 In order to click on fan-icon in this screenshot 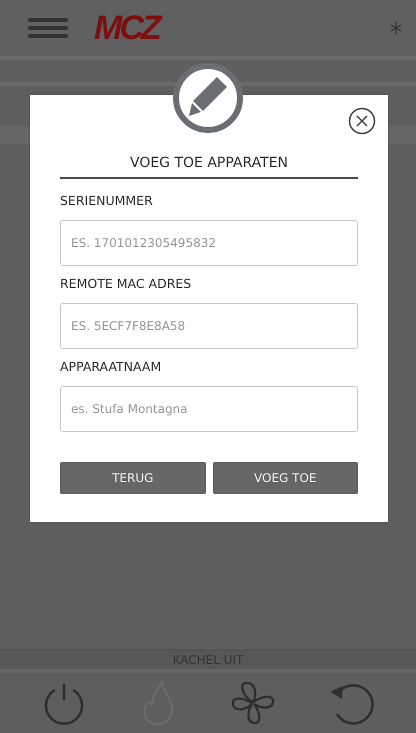, I will do `click(253, 703)`.